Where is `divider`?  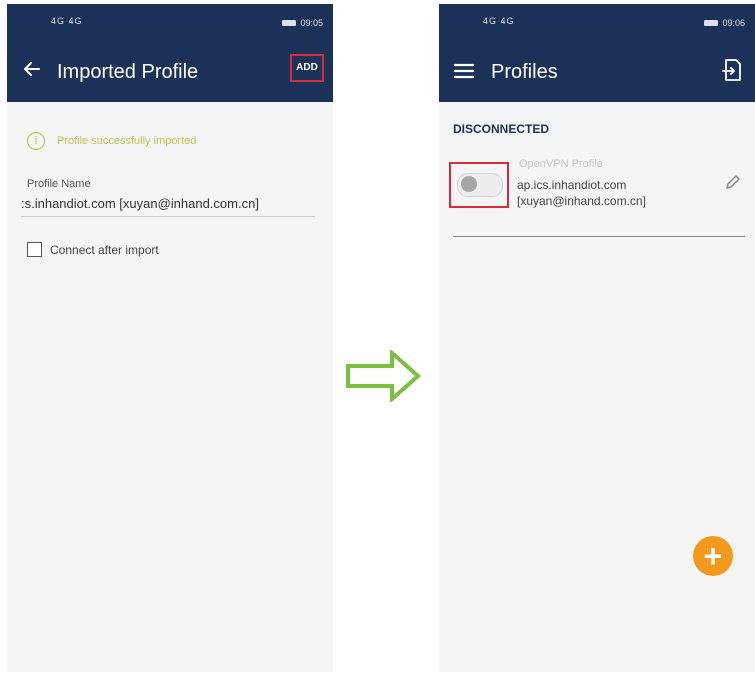
divider is located at coordinates (599, 236).